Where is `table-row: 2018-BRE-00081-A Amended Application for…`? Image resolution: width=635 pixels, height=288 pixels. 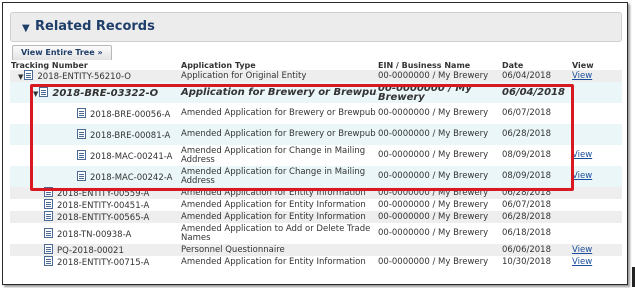
table-row: 2018-BRE-00081-A Amended Application for… is located at coordinates (316, 134).